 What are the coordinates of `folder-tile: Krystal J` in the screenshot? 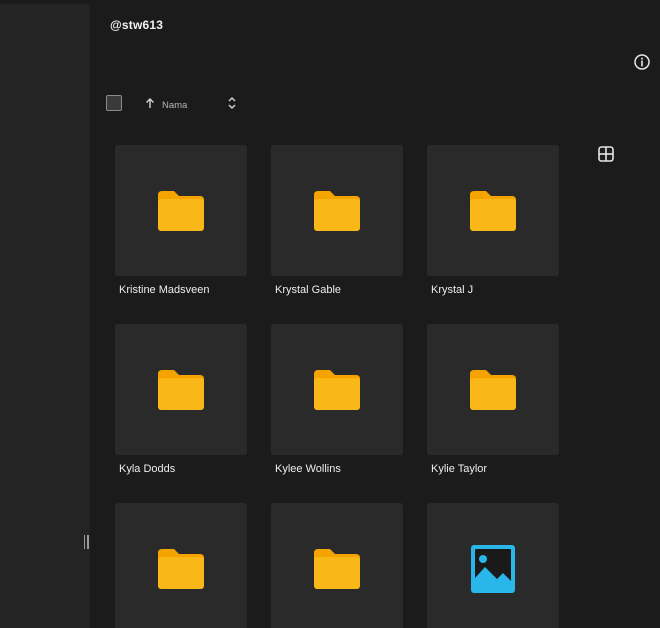 It's located at (493, 220).